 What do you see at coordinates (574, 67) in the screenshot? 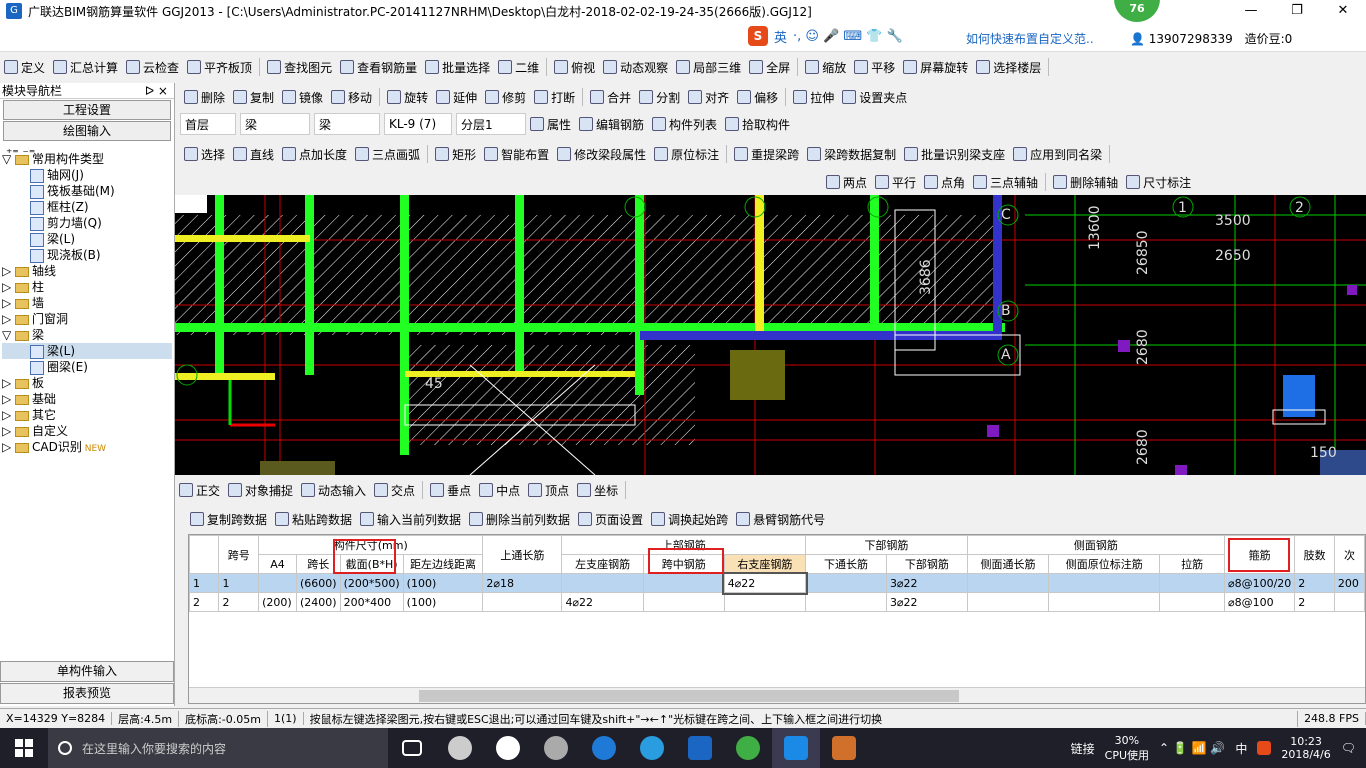
I see `main-8-button: 俯视` at bounding box center [574, 67].